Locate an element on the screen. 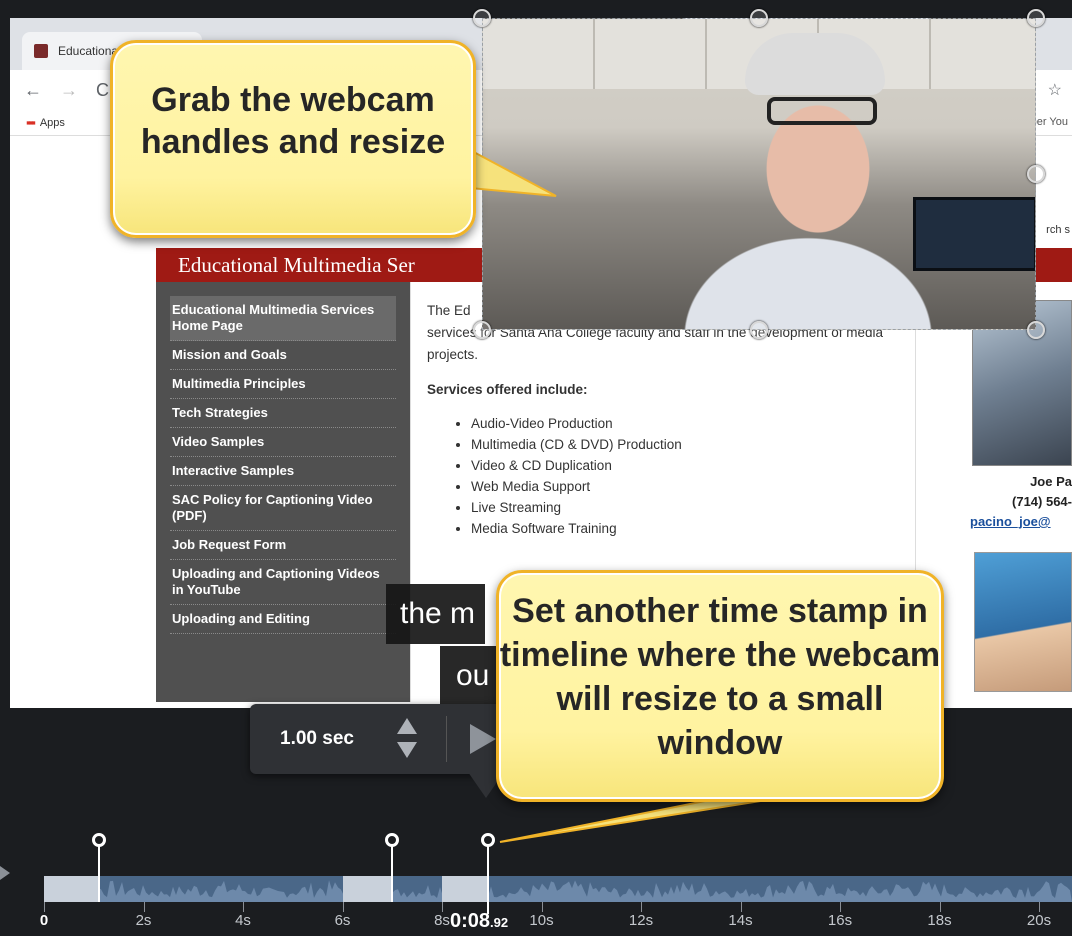 Image resolution: width=1072 pixels, height=936 pixels. contact-phone: (714) 564- is located at coordinates (1042, 501).